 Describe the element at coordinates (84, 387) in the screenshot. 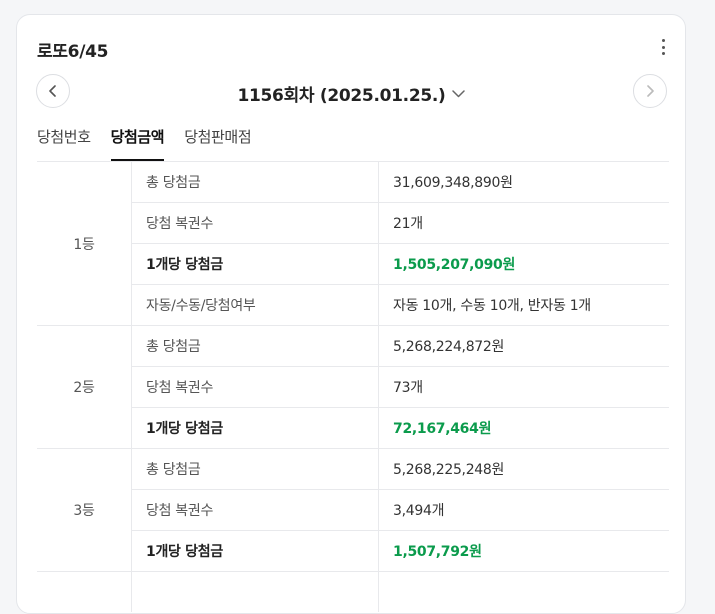

I see `rank-cell: 2등` at that location.